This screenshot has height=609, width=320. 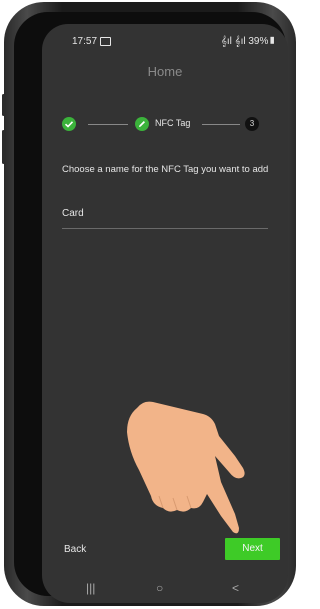 I want to click on home-icon: ○, so click(x=159, y=588).